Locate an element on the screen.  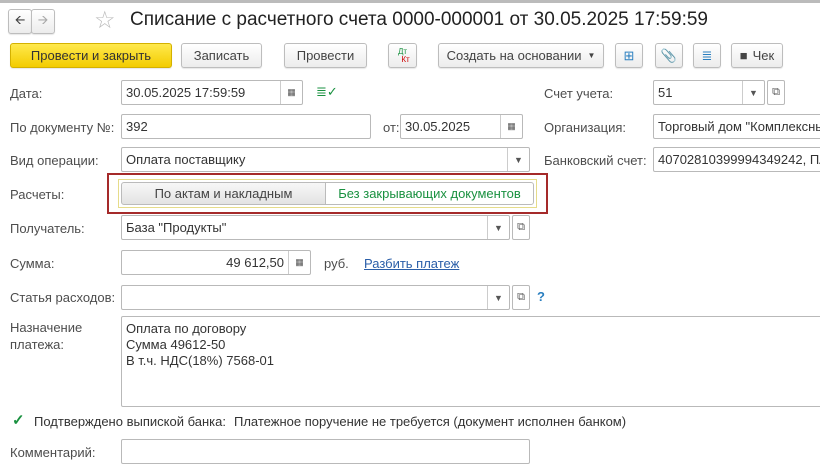
account-input: 51 ▼ is located at coordinates (709, 92).